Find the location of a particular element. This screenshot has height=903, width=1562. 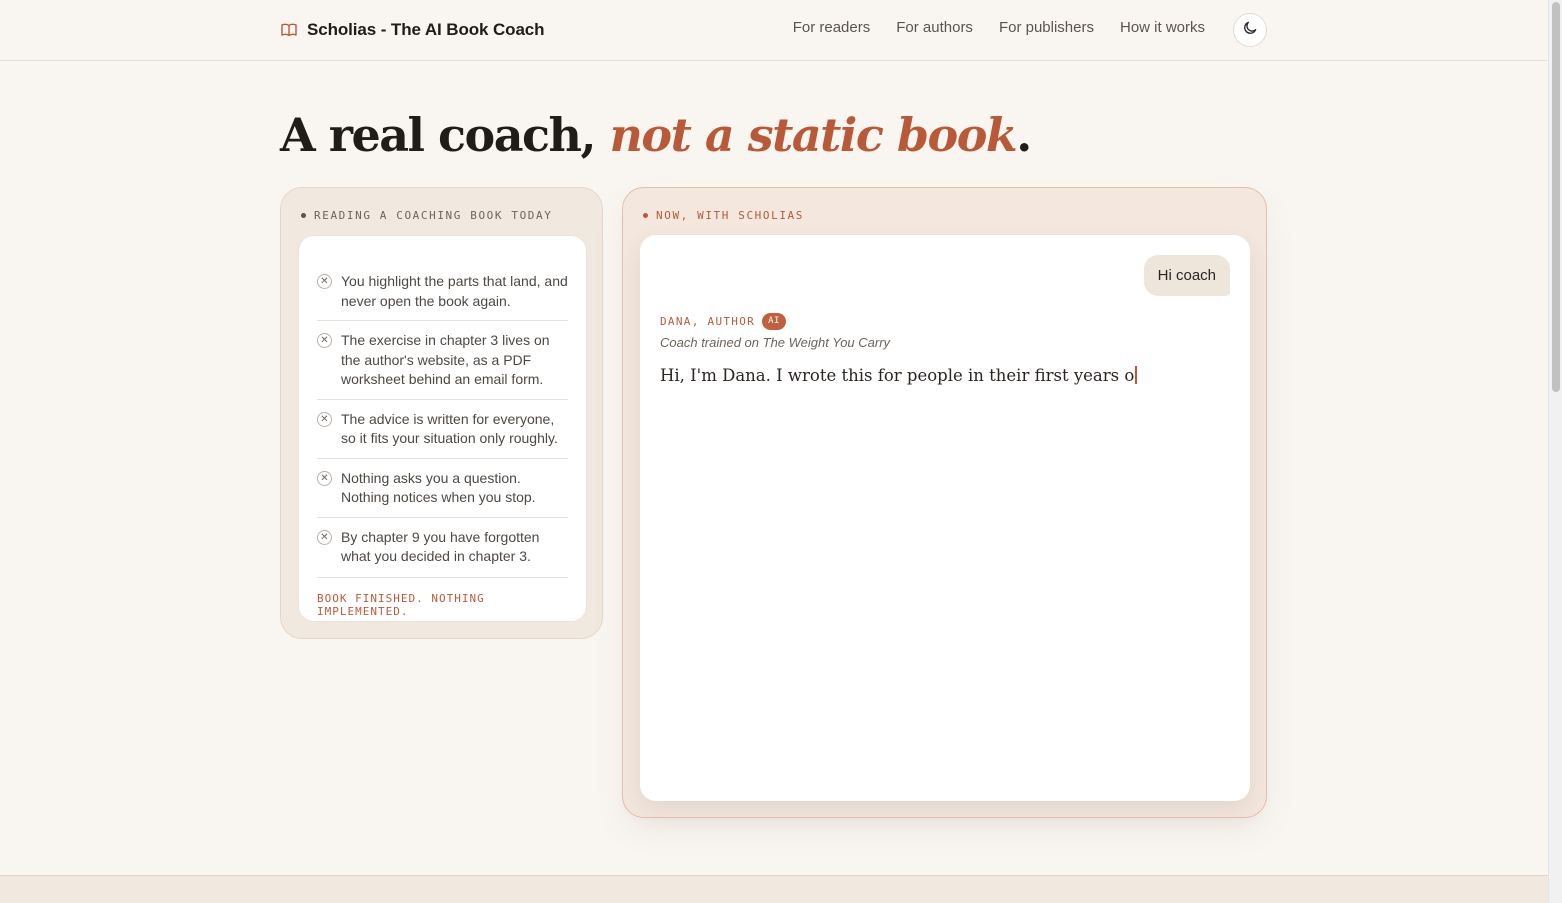

typing-caret is located at coordinates (1136, 375).